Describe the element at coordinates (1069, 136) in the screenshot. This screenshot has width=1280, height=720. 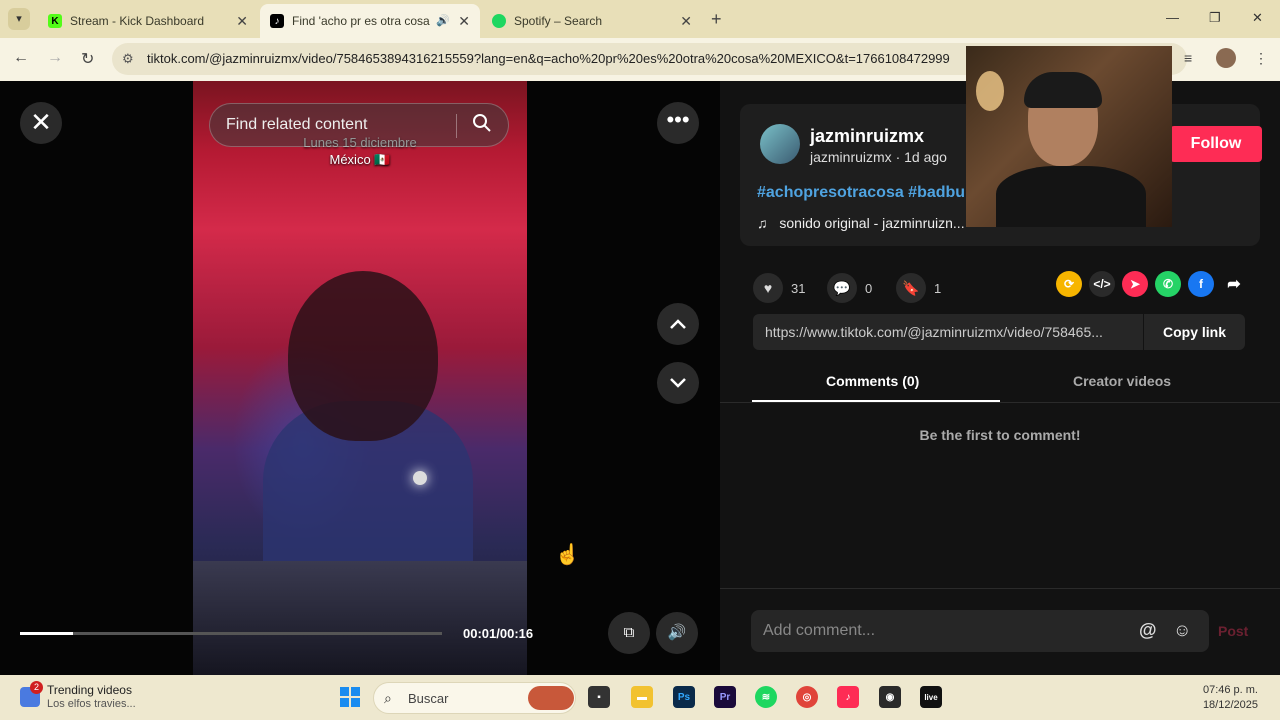
I see `webcam-overlay` at that location.